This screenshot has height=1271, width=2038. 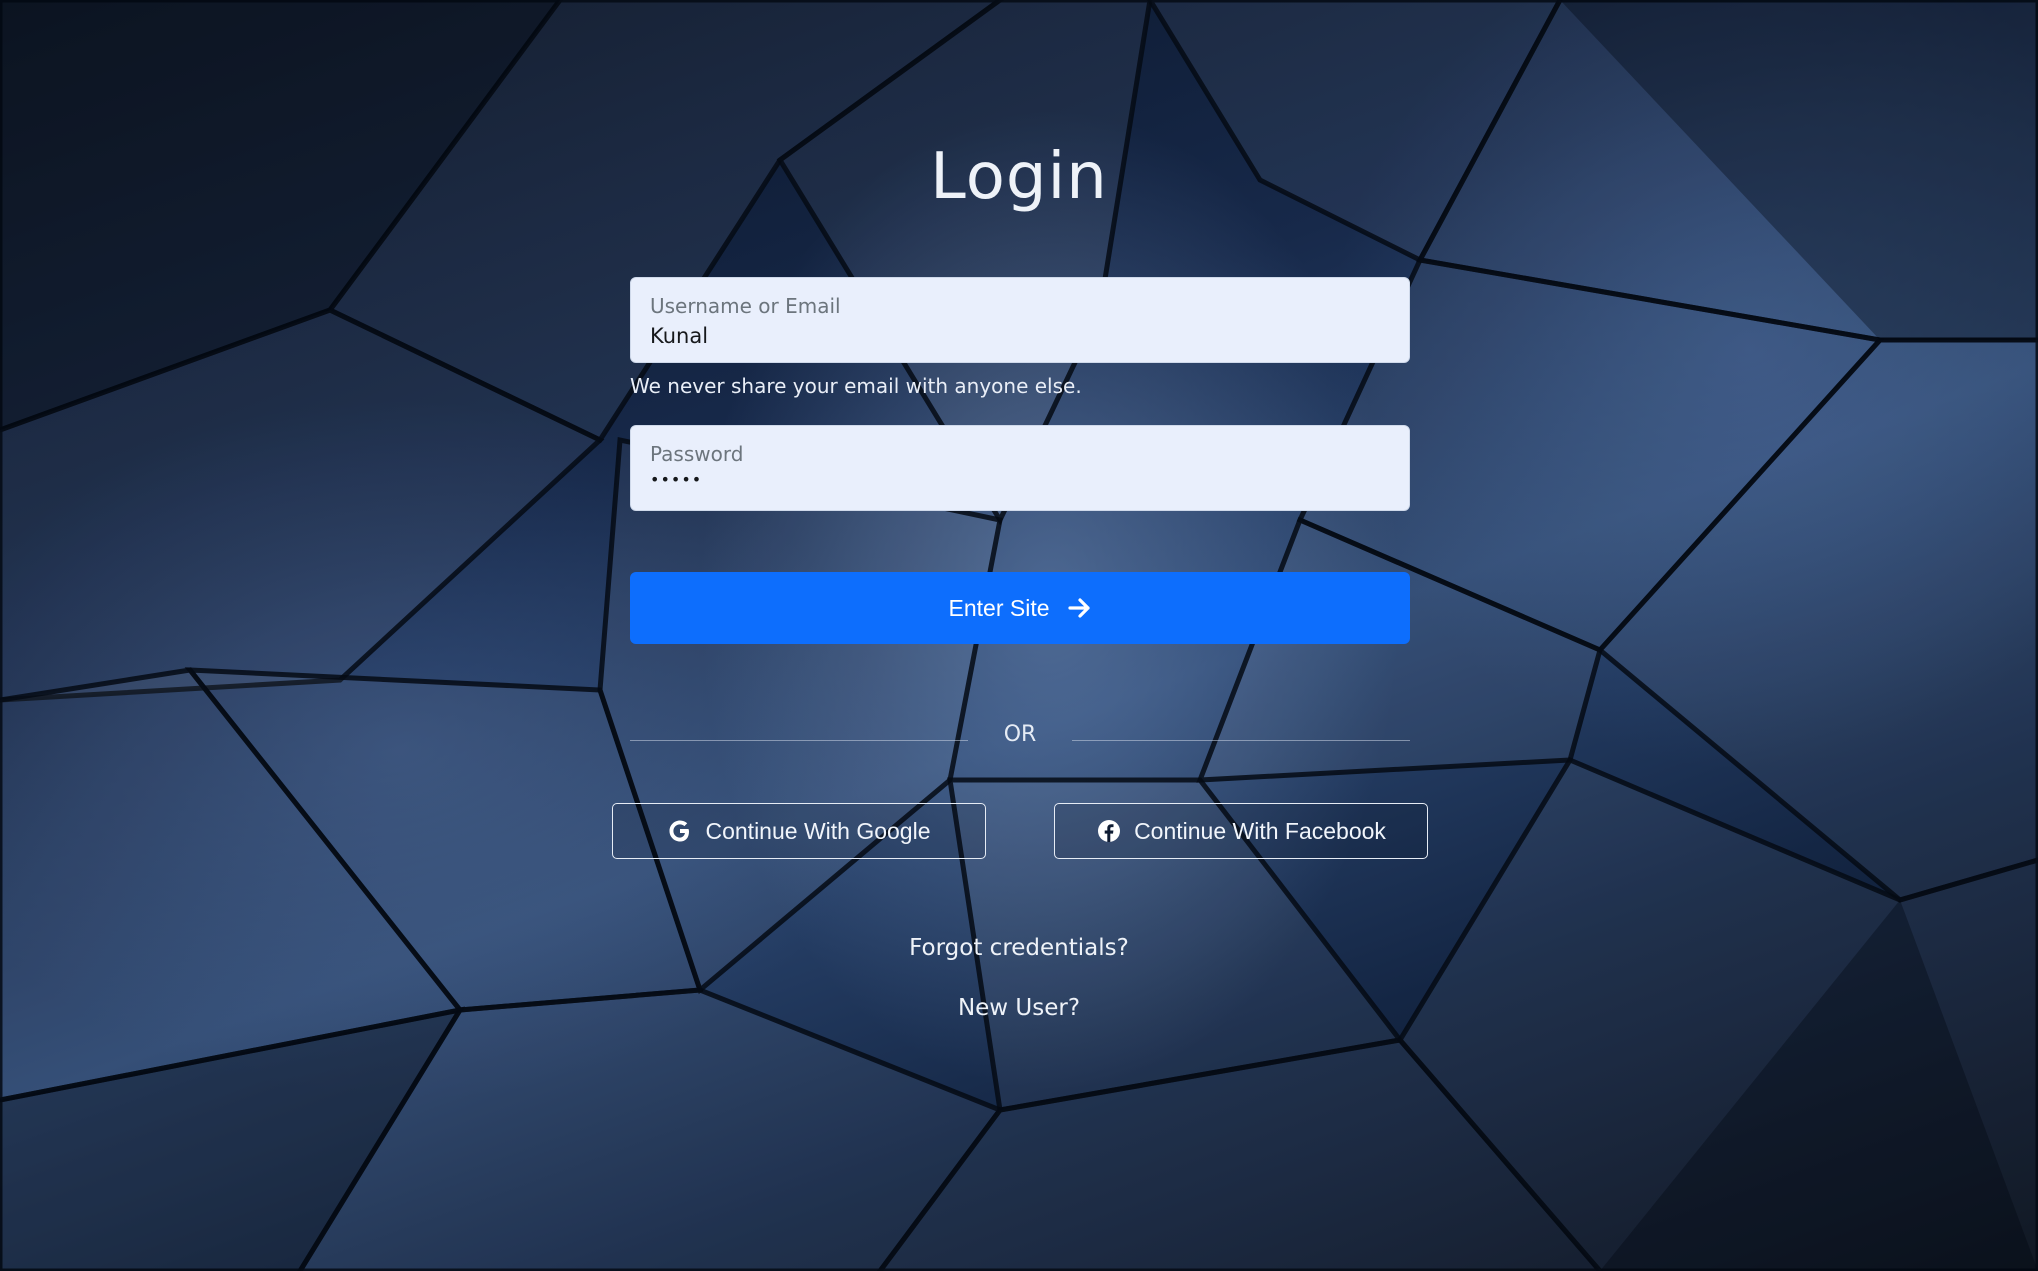 What do you see at coordinates (1079, 608) in the screenshot?
I see `arrow-right-icon` at bounding box center [1079, 608].